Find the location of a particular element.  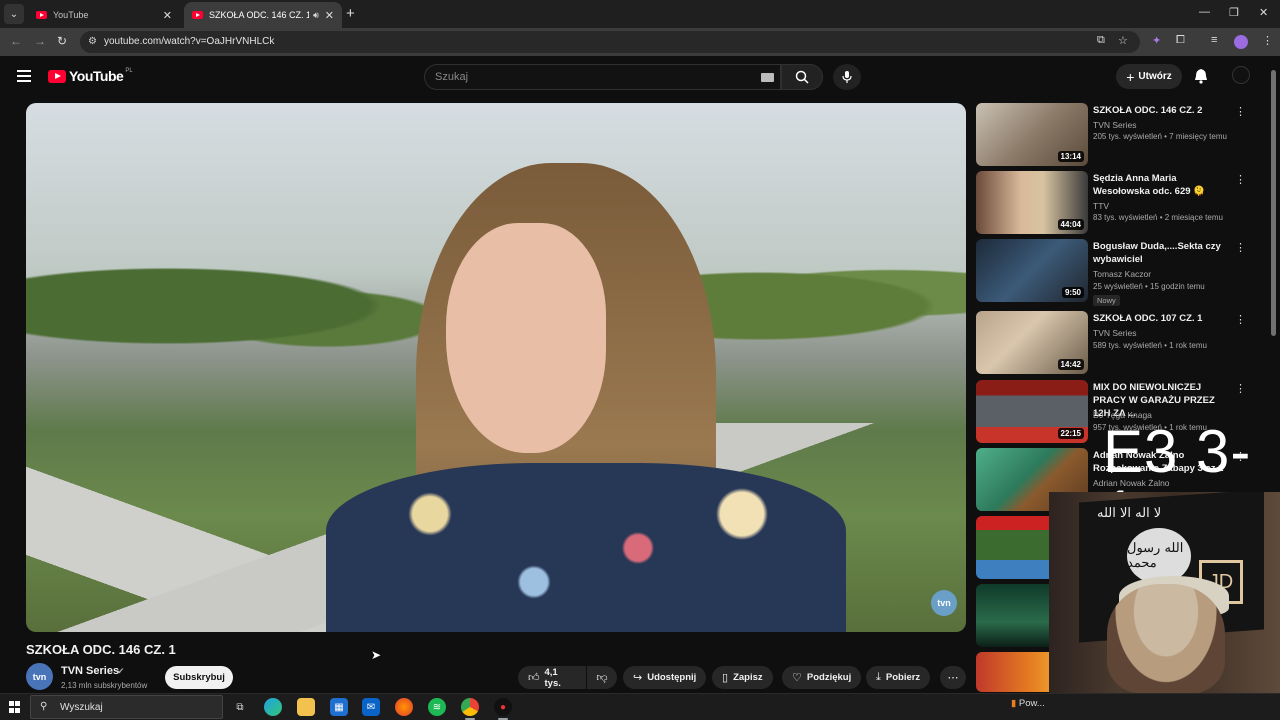

share-arrow-icon: ↪ is located at coordinates (638, 678).